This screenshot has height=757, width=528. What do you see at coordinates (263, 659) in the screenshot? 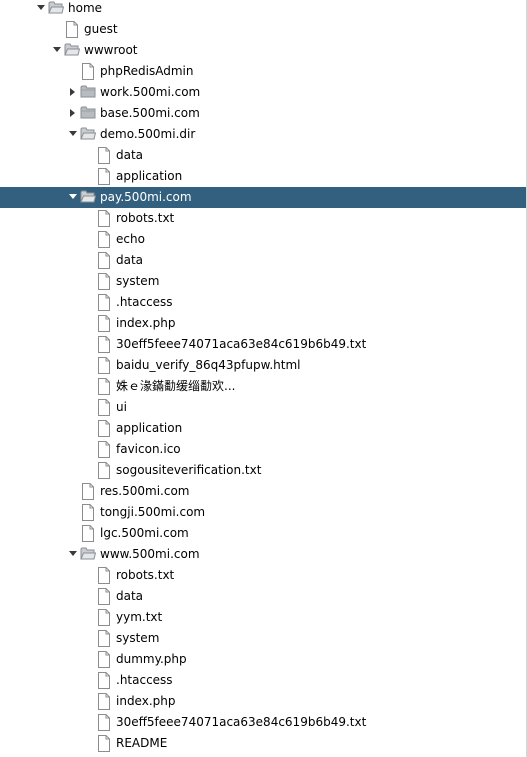
I see `tree-file-row: dummy.php` at bounding box center [263, 659].